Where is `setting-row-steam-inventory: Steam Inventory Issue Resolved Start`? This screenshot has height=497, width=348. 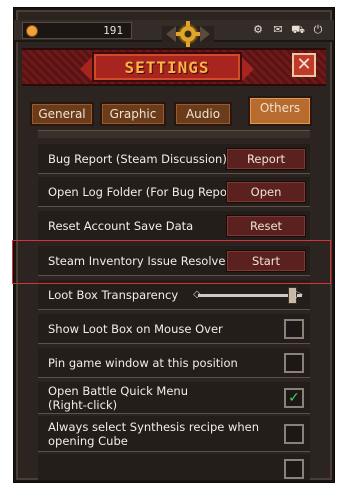
setting-row-steam-inventory: Steam Inventory Issue Resolved Start is located at coordinates (174, 261).